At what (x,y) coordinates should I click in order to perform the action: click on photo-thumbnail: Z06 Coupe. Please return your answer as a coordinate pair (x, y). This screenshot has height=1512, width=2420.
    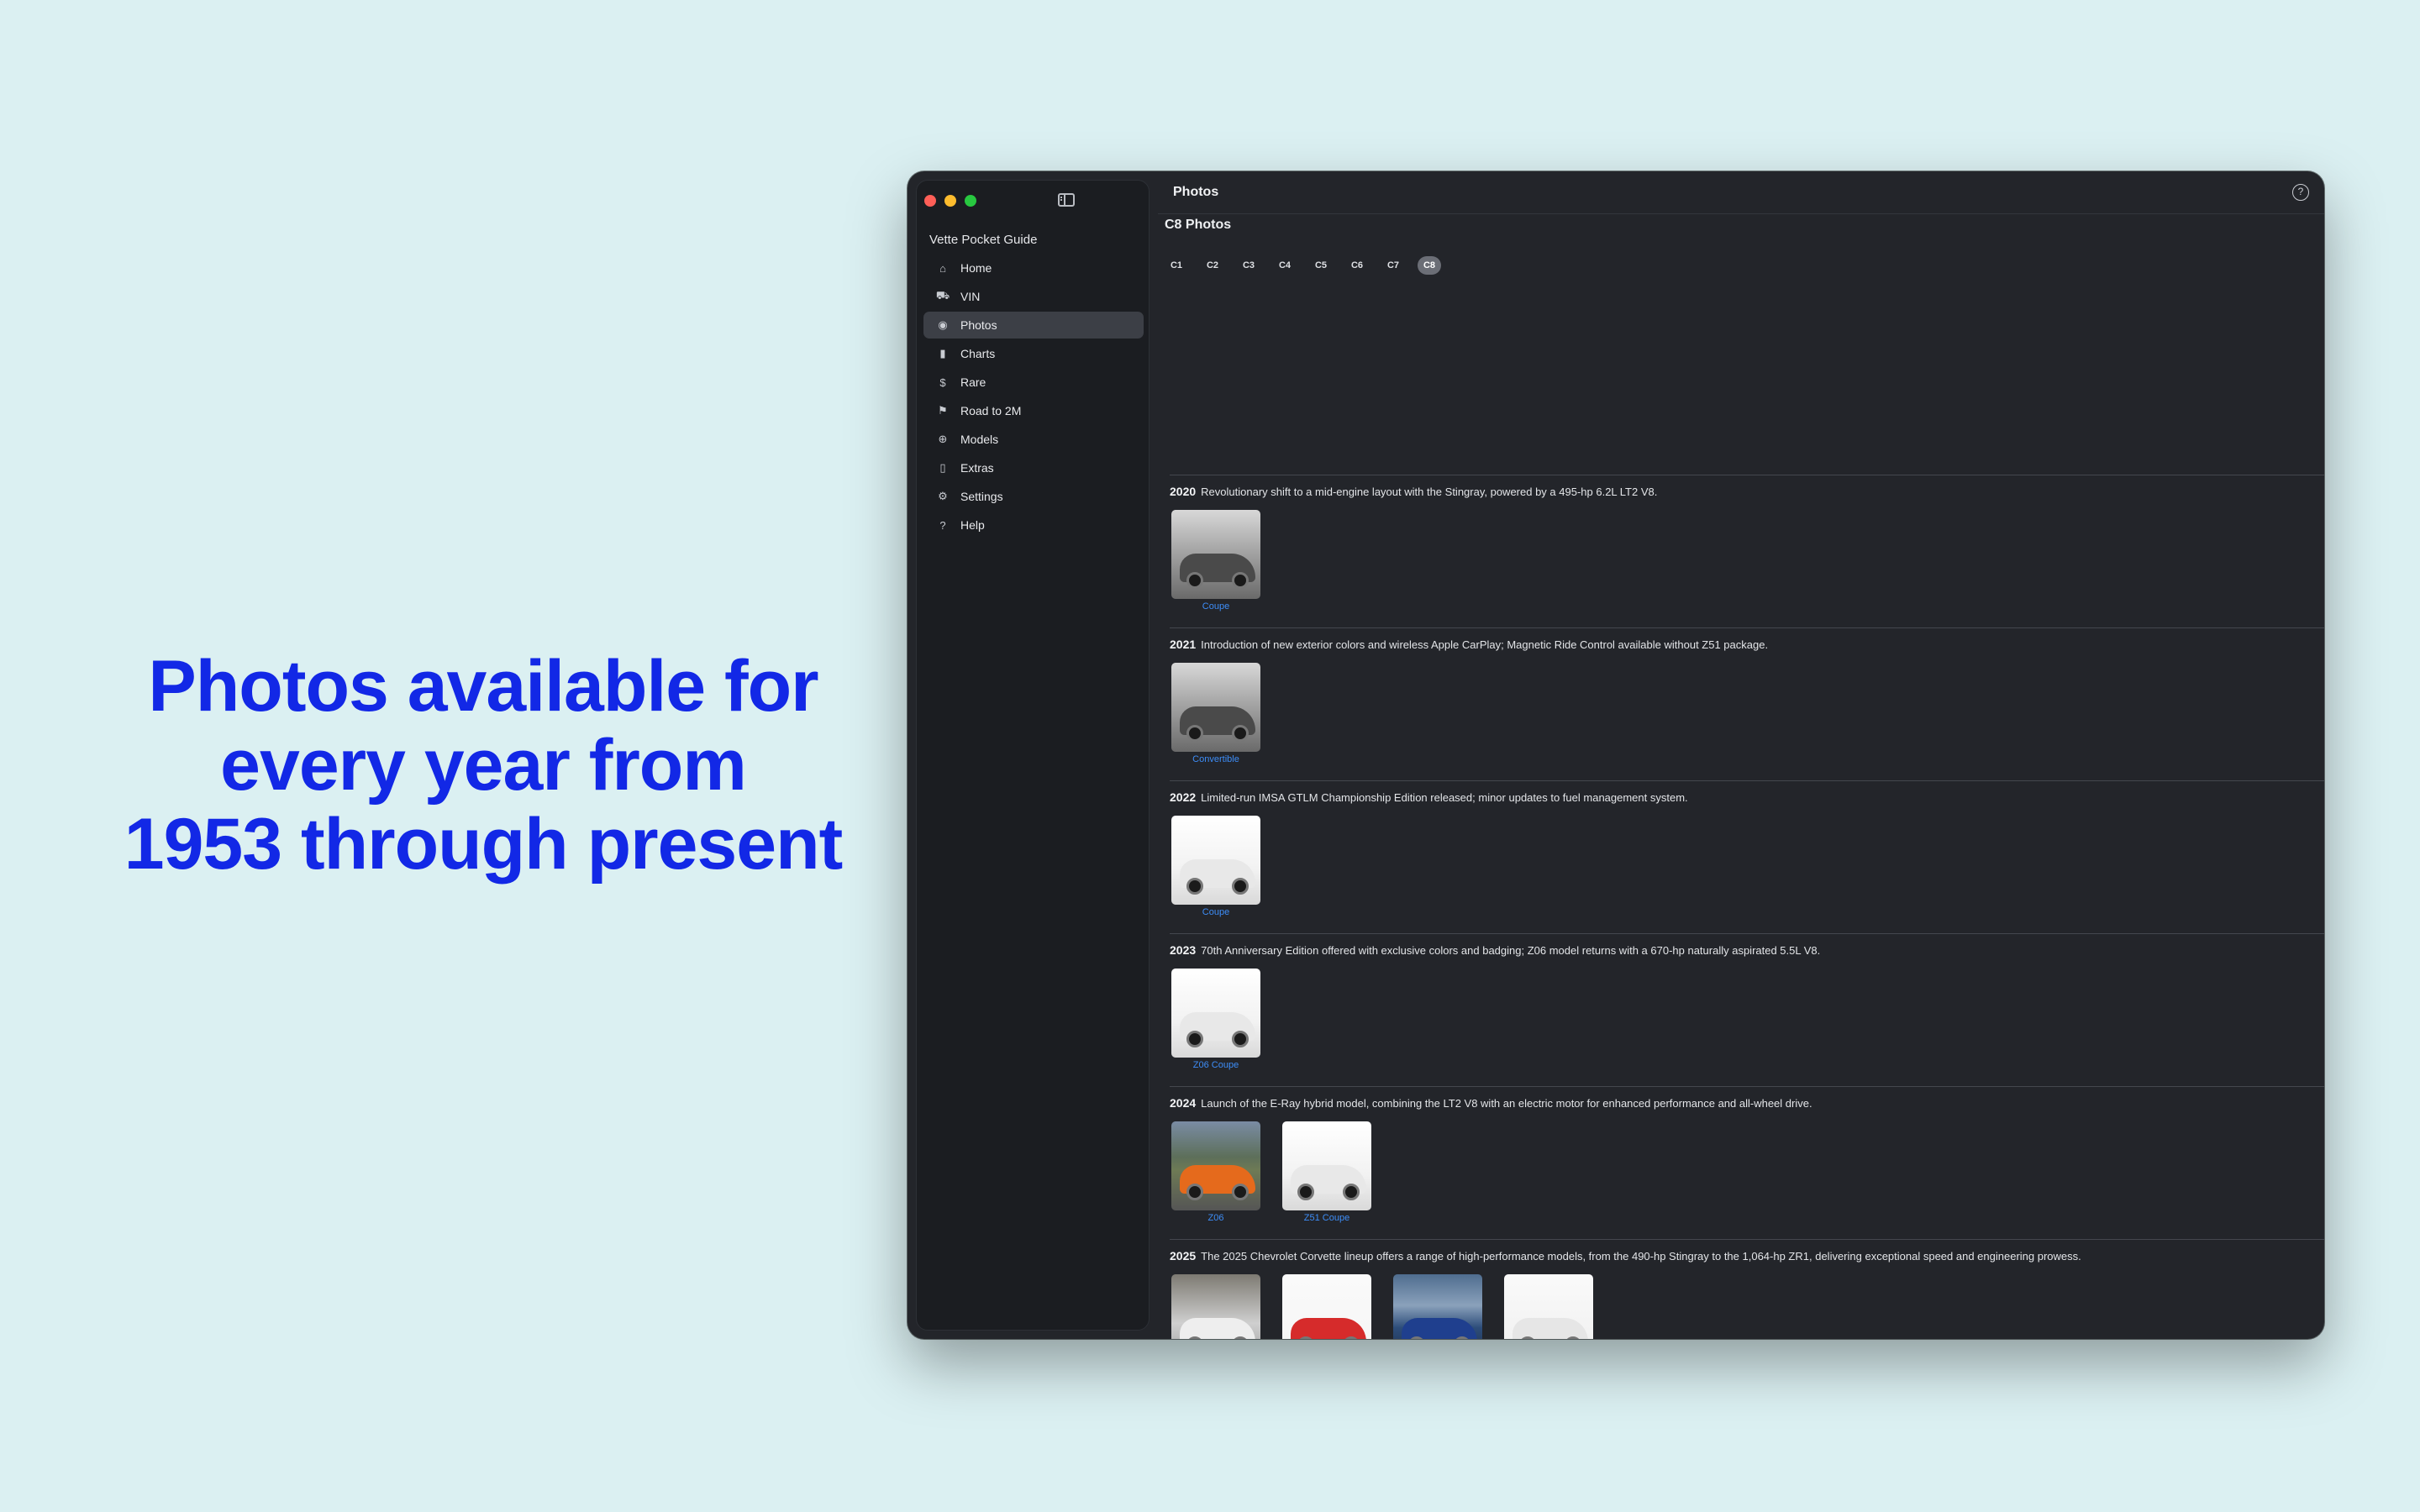
    Looking at the image, I should click on (1215, 1020).